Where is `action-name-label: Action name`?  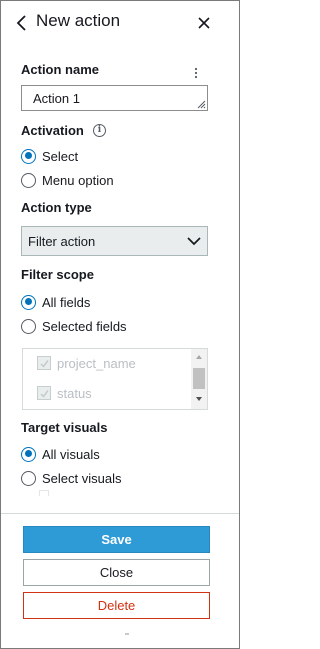 action-name-label: Action name is located at coordinates (60, 69).